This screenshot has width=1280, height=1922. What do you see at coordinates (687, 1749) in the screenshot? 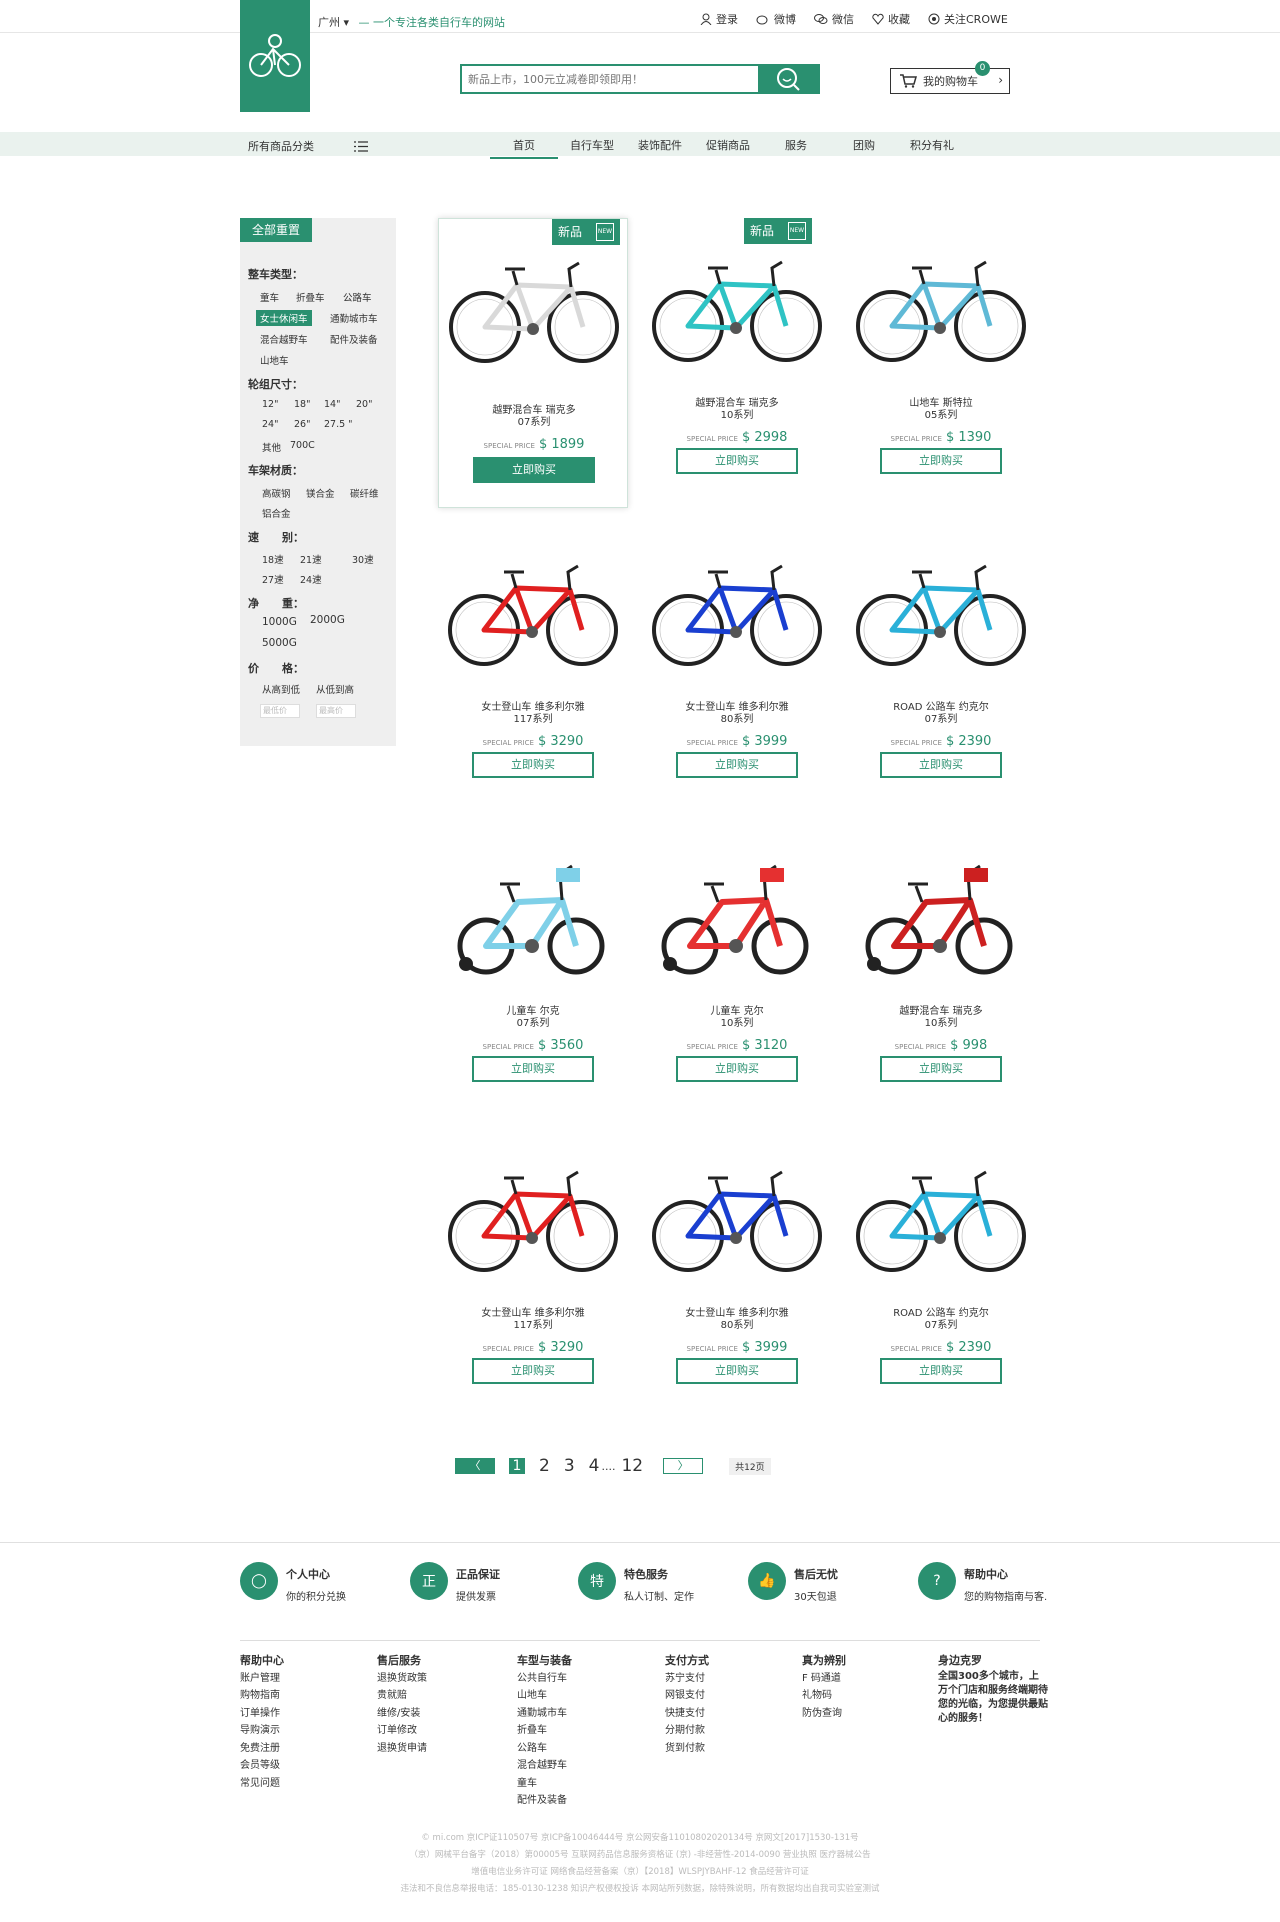
I see `footer-link: 货到付款` at bounding box center [687, 1749].